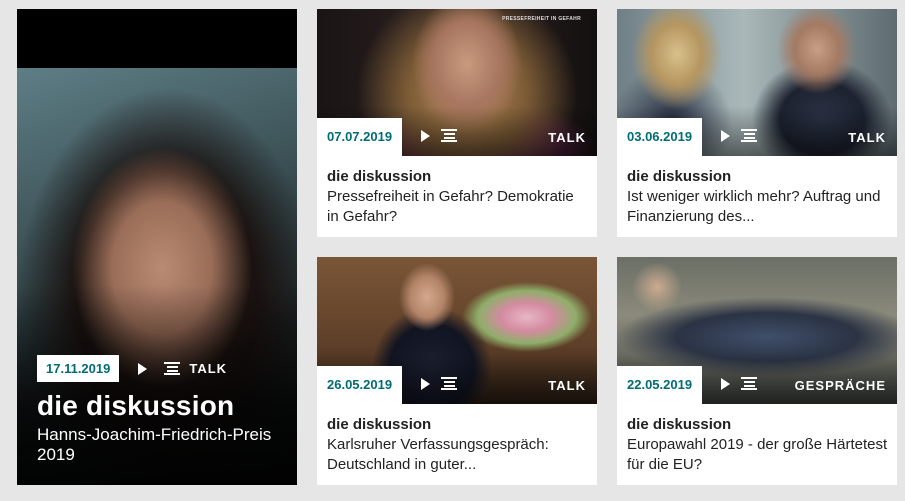  I want to click on thumb-overlay-text: PRESSEFREIHEIT IN GEFAHR, so click(541, 19).